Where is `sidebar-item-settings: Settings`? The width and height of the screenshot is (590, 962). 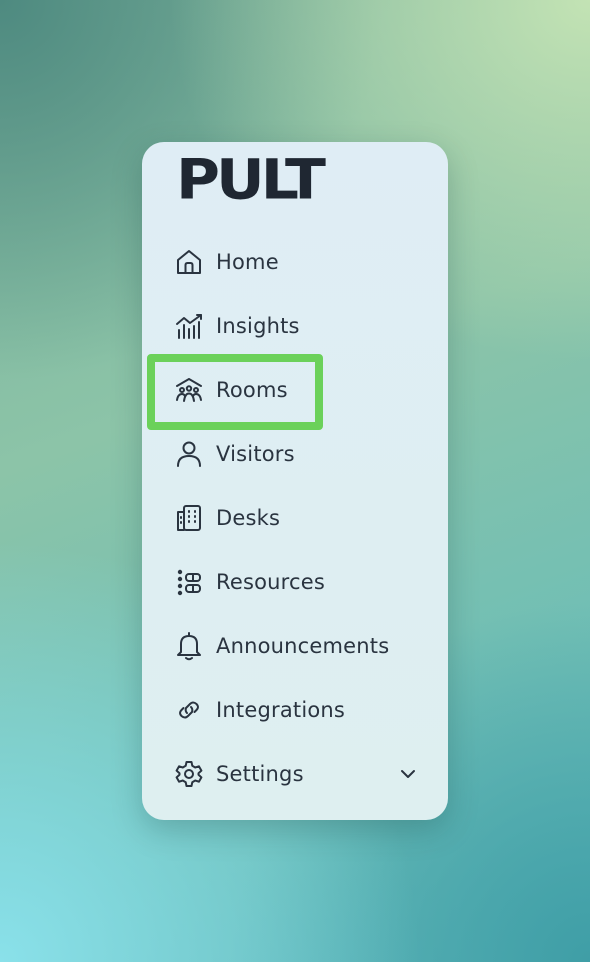 sidebar-item-settings: Settings is located at coordinates (295, 774).